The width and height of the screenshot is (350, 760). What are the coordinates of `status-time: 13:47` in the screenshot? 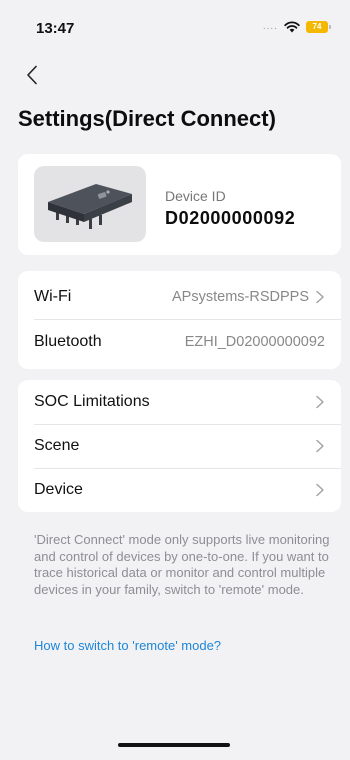 It's located at (55, 28).